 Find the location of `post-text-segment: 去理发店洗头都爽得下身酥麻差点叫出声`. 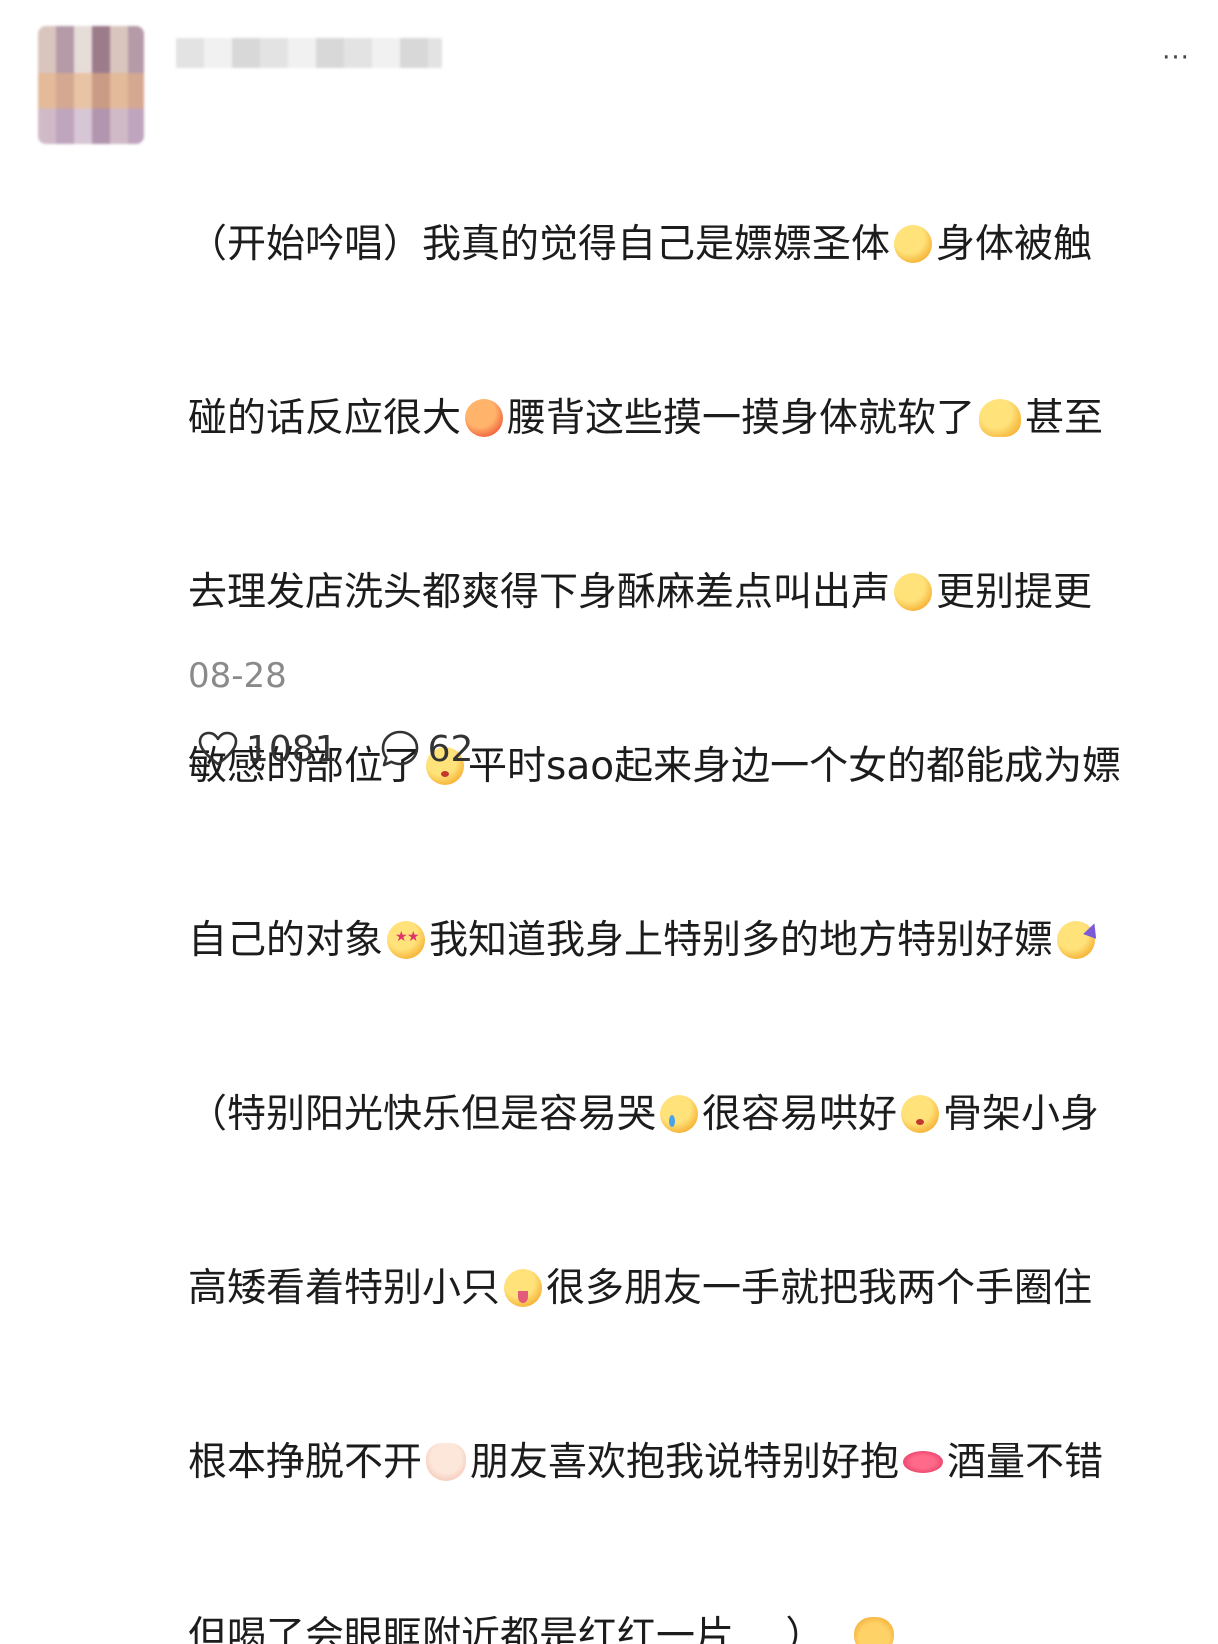

post-text-segment: 去理发店洗头都爽得下身酥麻差点叫出声 is located at coordinates (539, 592).